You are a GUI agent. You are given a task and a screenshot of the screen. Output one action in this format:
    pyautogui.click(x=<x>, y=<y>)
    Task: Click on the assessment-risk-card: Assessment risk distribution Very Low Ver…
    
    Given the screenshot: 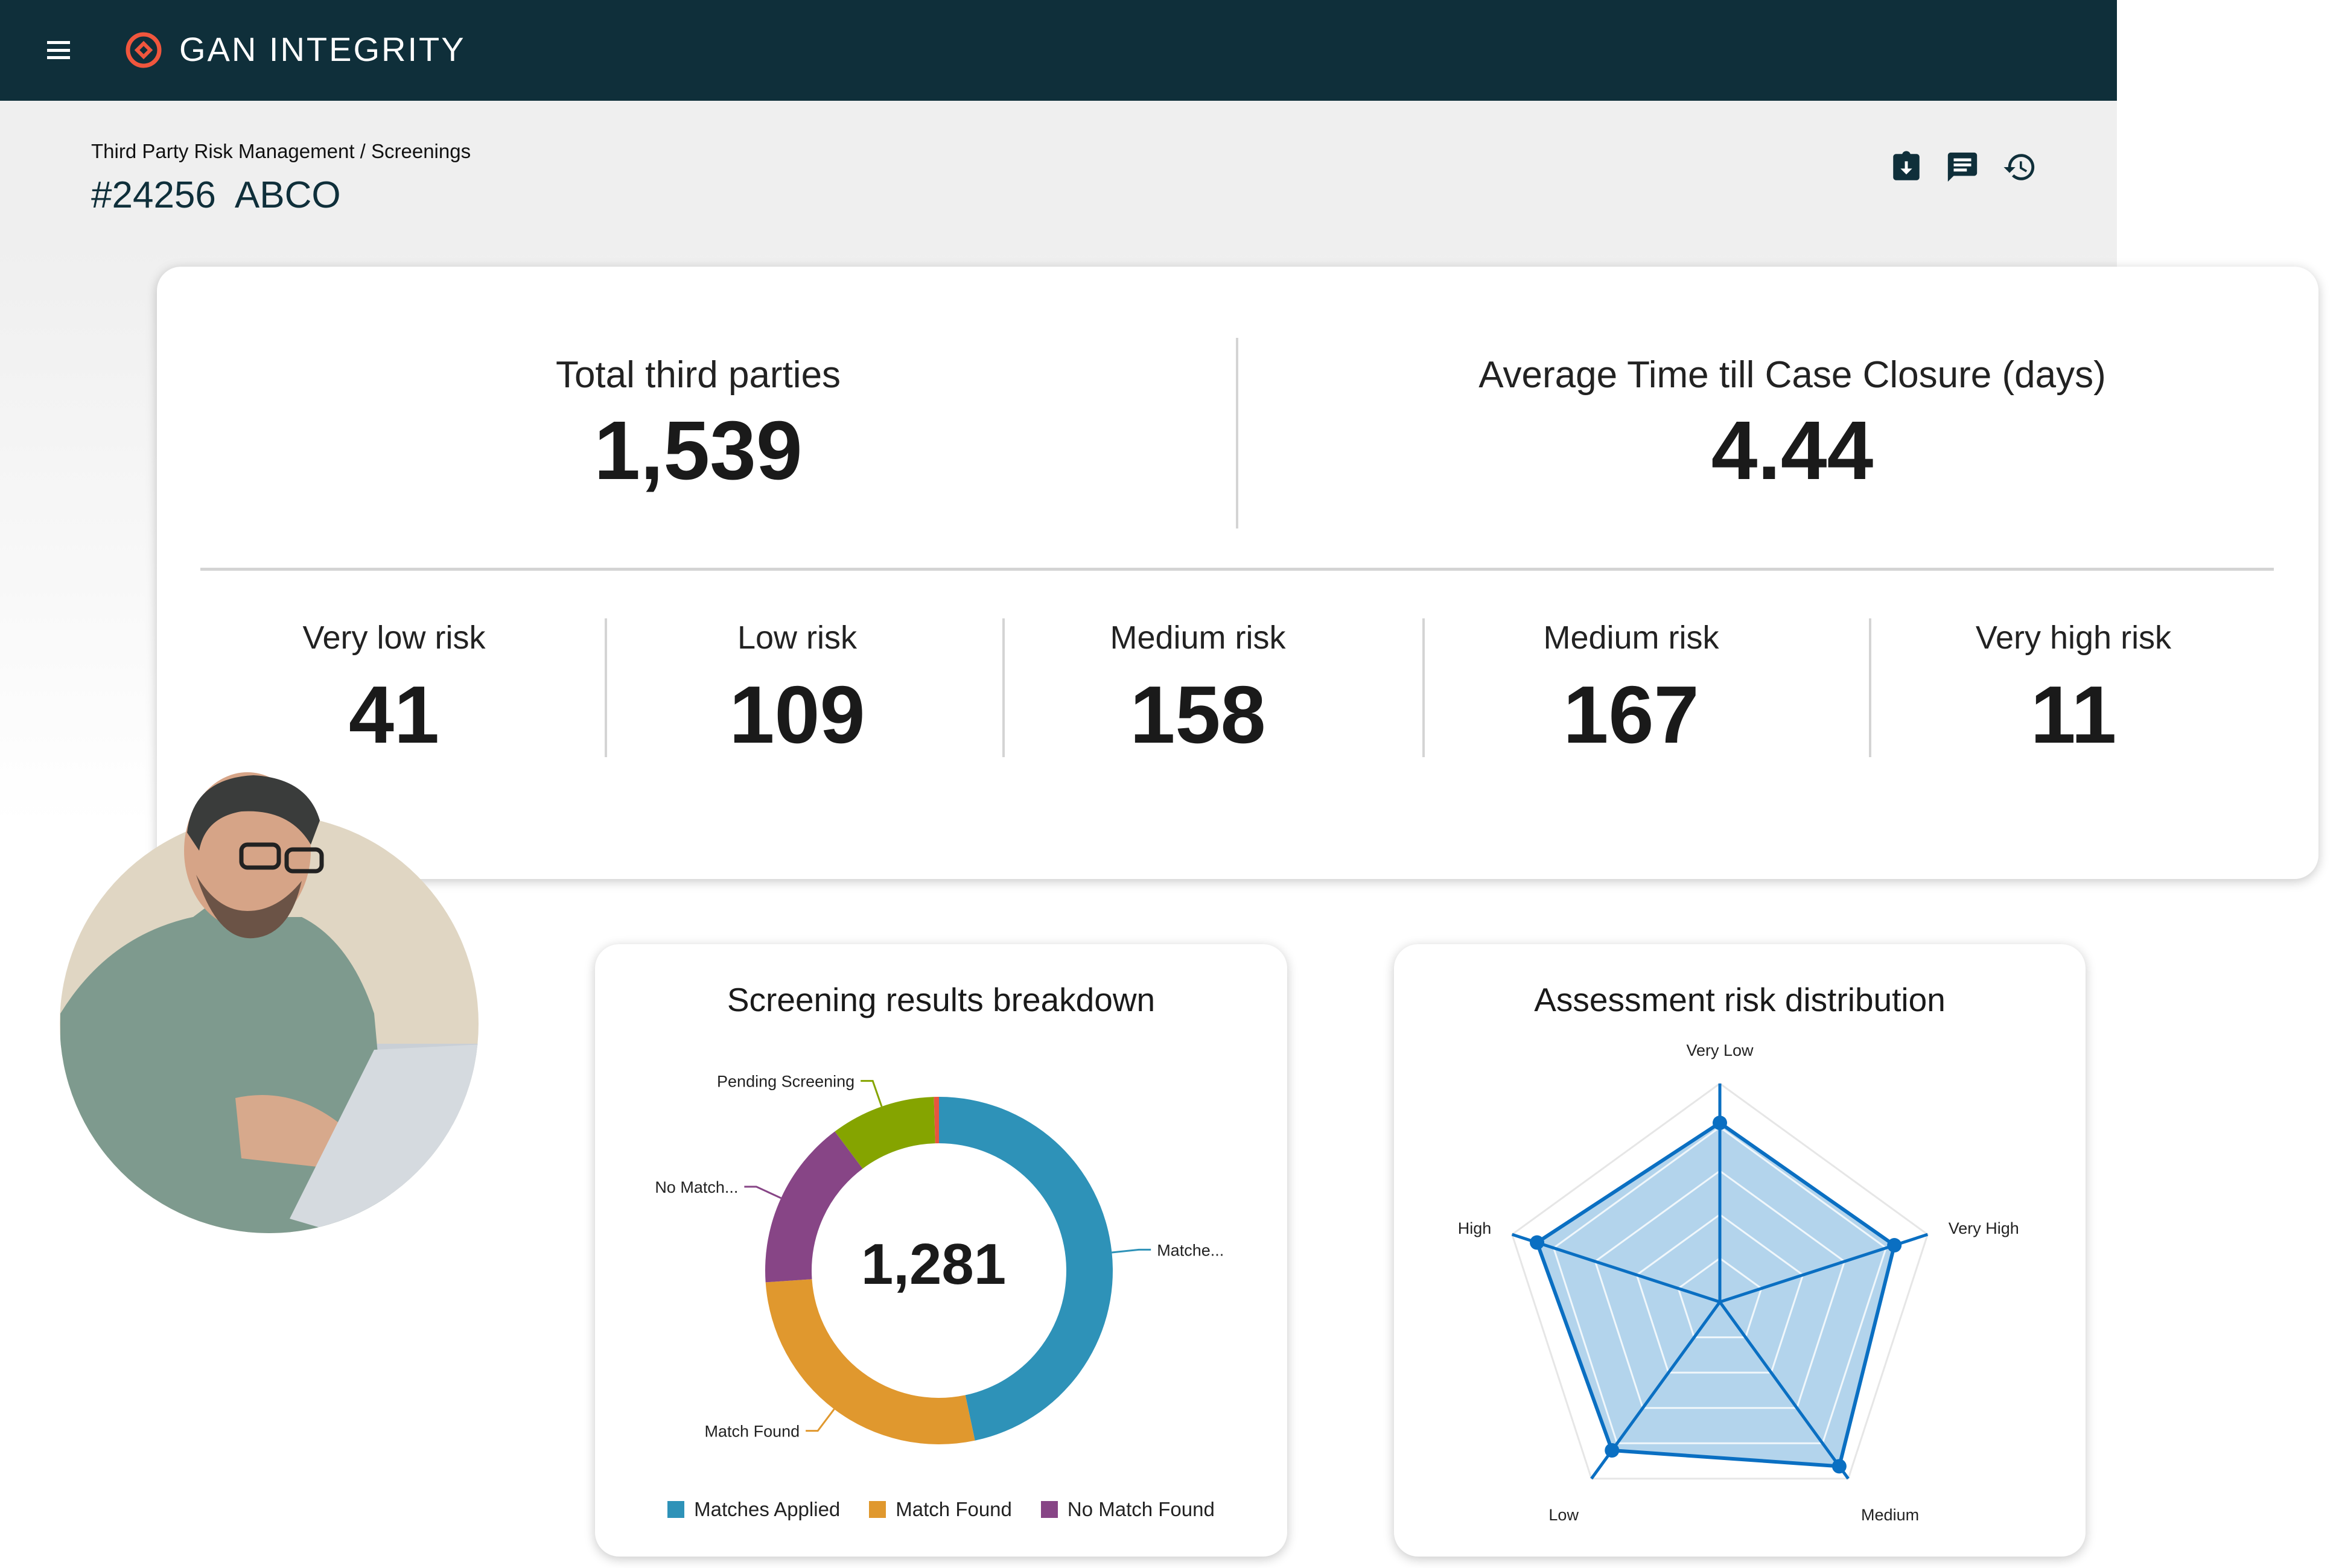 What is the action you would take?
    pyautogui.click(x=1740, y=1250)
    